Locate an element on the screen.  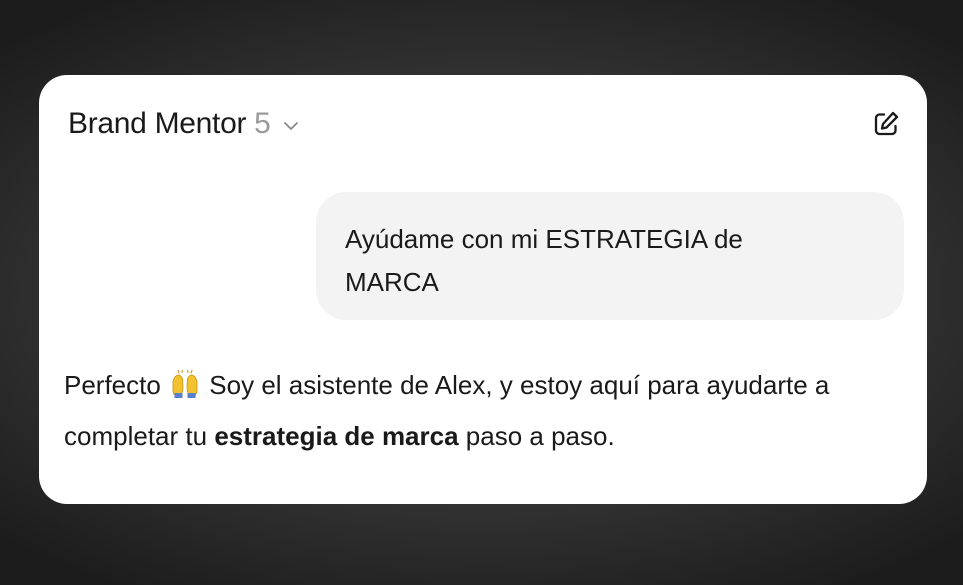
assistant-text-part3: paso a paso. is located at coordinates (540, 436).